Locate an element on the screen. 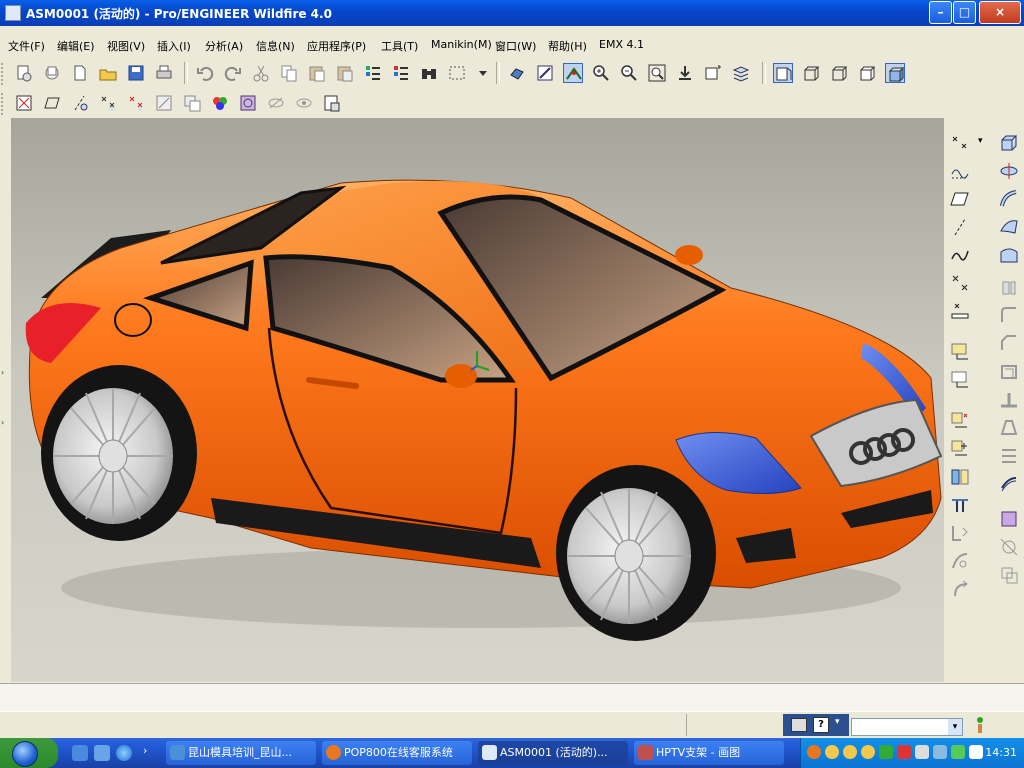 The image size is (1024, 768). expand-left-icon-2: › is located at coordinates (2, 422).